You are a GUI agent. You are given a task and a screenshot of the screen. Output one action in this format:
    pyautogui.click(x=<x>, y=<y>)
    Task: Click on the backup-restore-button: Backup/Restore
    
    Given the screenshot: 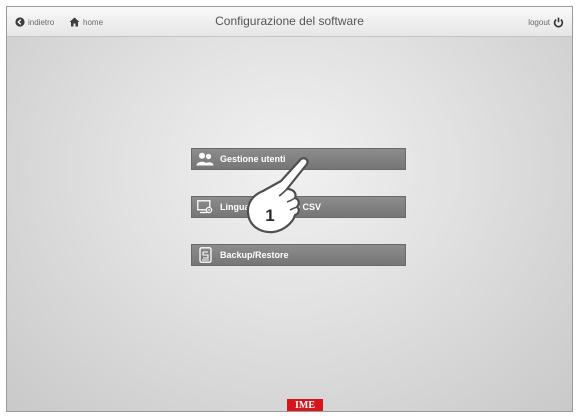 What is the action you would take?
    pyautogui.click(x=298, y=255)
    